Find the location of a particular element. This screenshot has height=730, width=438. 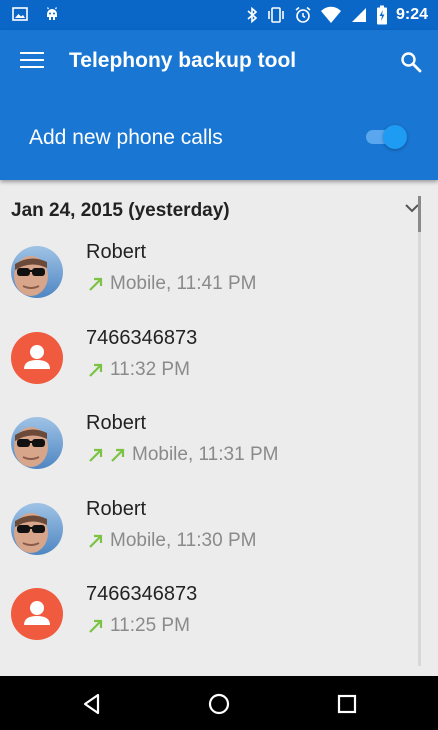

menu-icon is located at coordinates (32, 61).